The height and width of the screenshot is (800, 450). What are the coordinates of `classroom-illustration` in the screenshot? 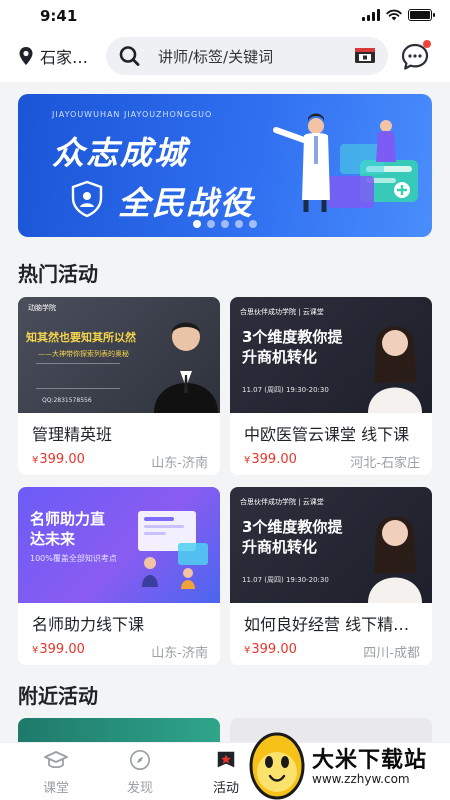 It's located at (173, 550).